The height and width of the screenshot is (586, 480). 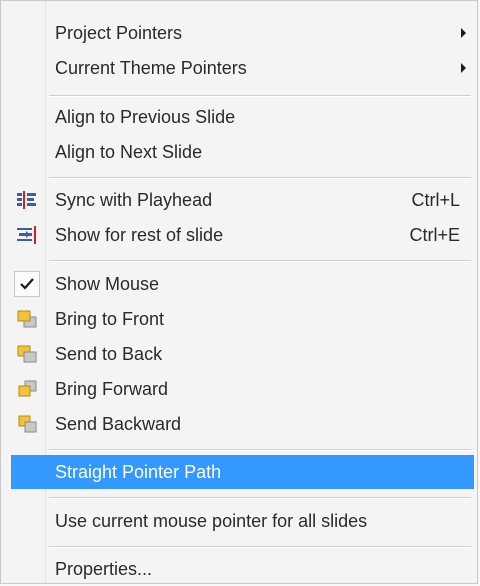 What do you see at coordinates (239, 117) in the screenshot?
I see `menu-item-align-previous-slide: Align to Previous Slide` at bounding box center [239, 117].